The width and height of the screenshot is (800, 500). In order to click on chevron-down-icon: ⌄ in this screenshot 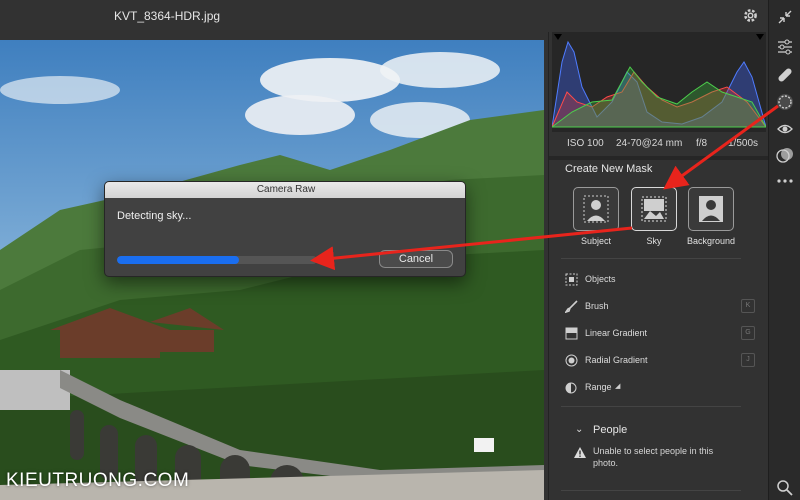, I will do `click(579, 429)`.